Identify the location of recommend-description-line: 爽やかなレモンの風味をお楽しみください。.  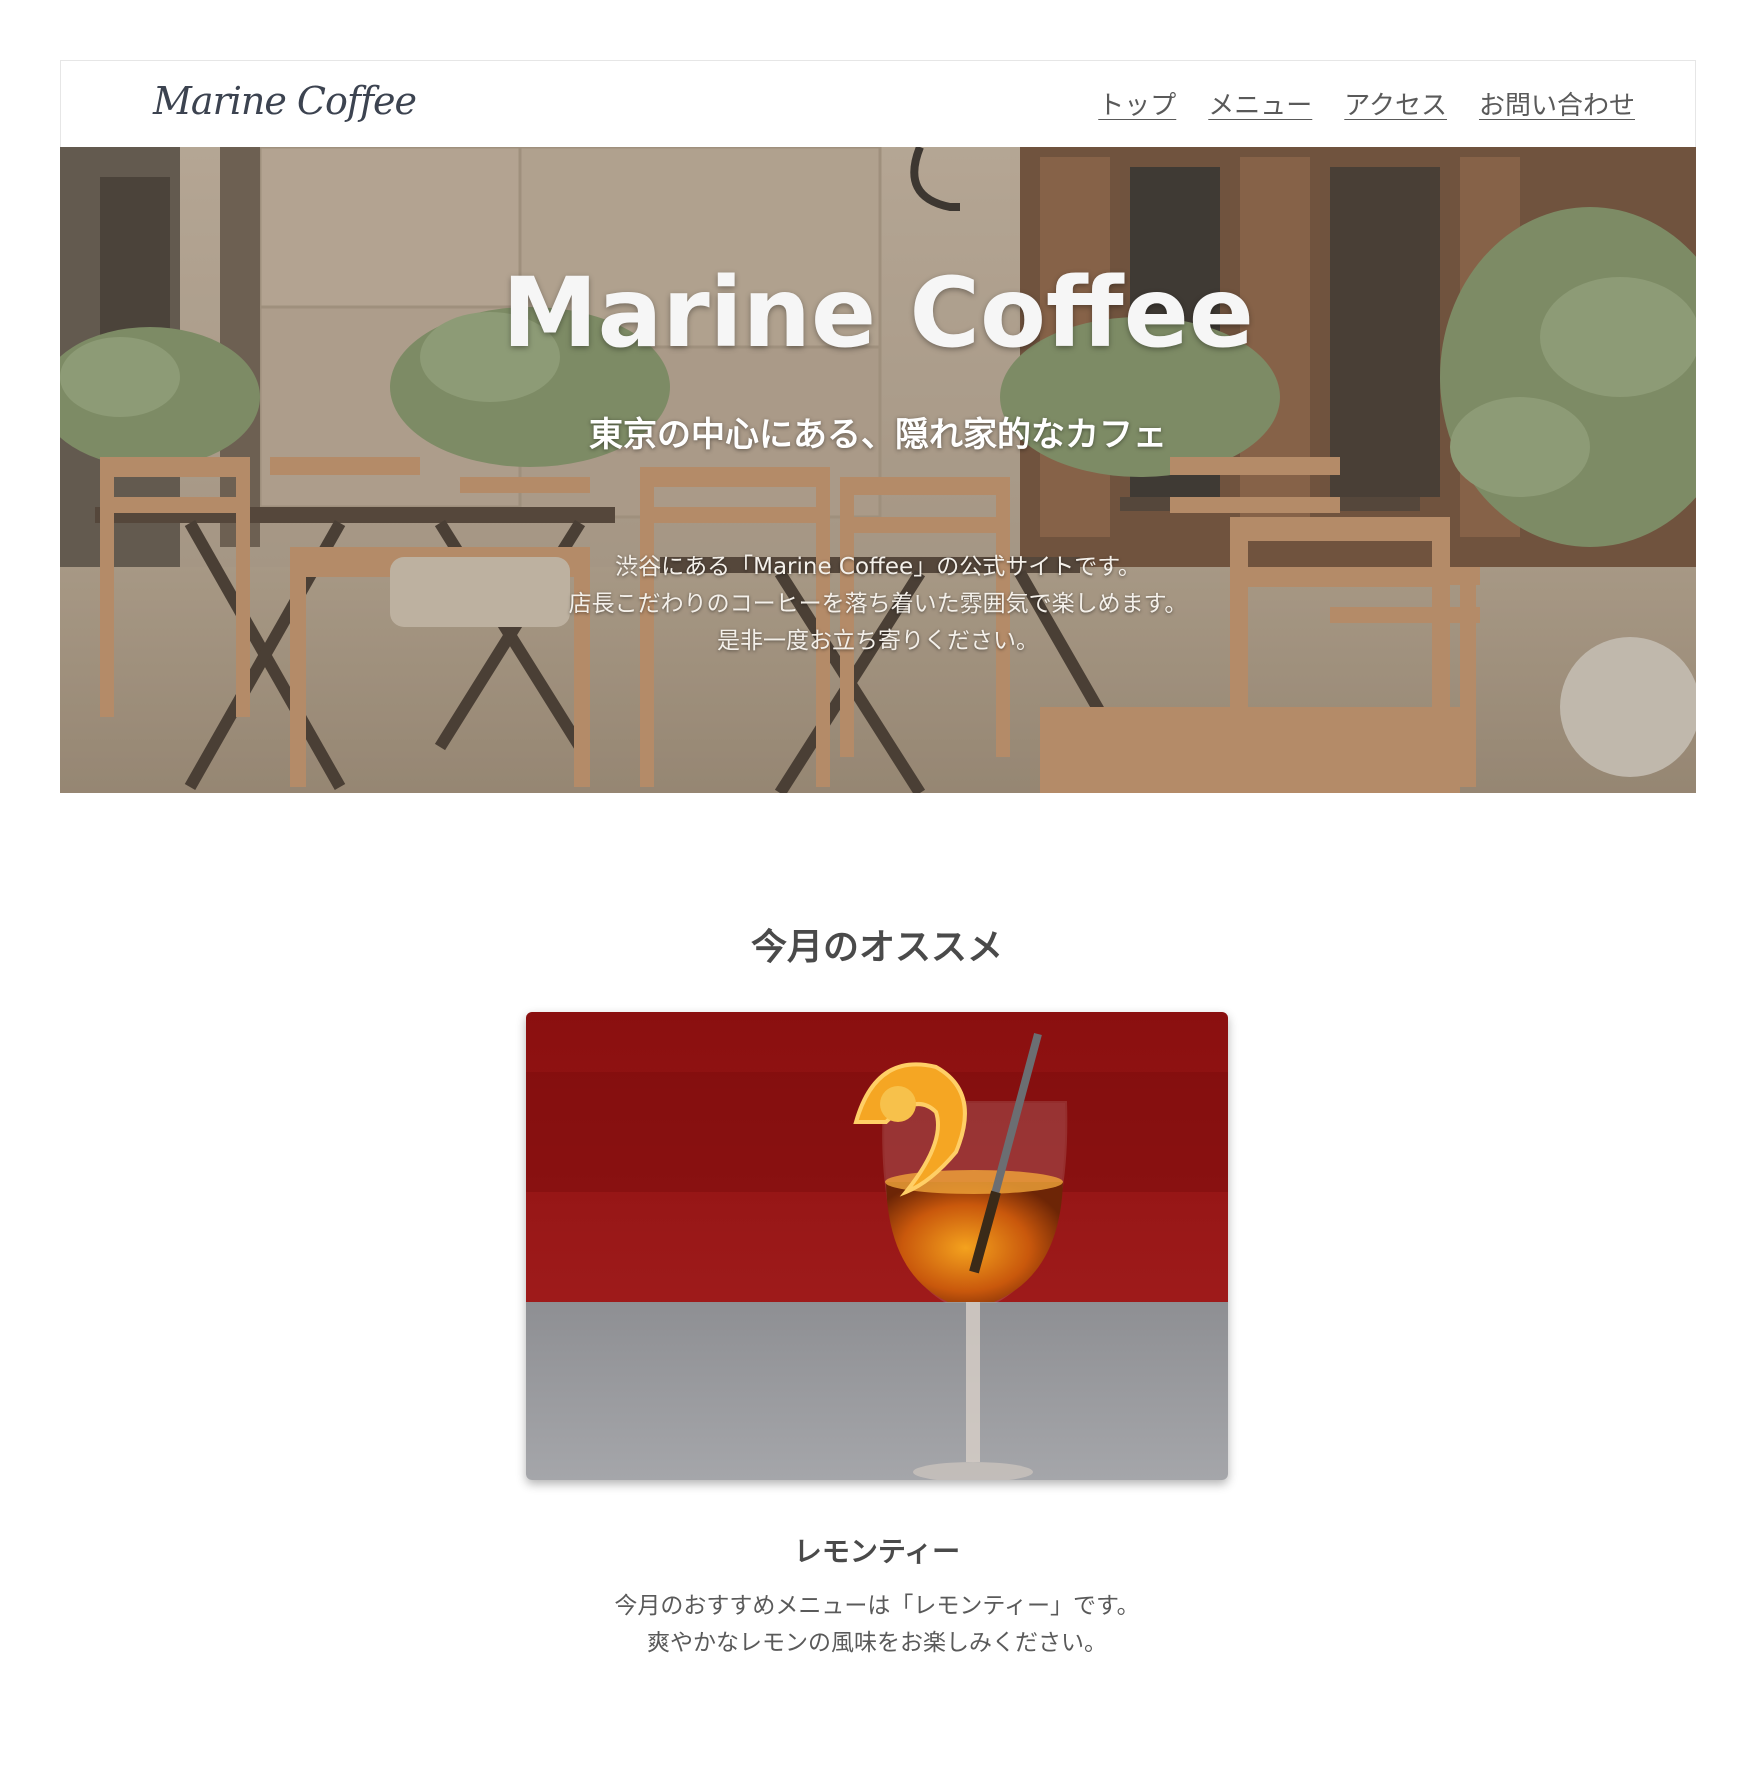
(877, 1643).